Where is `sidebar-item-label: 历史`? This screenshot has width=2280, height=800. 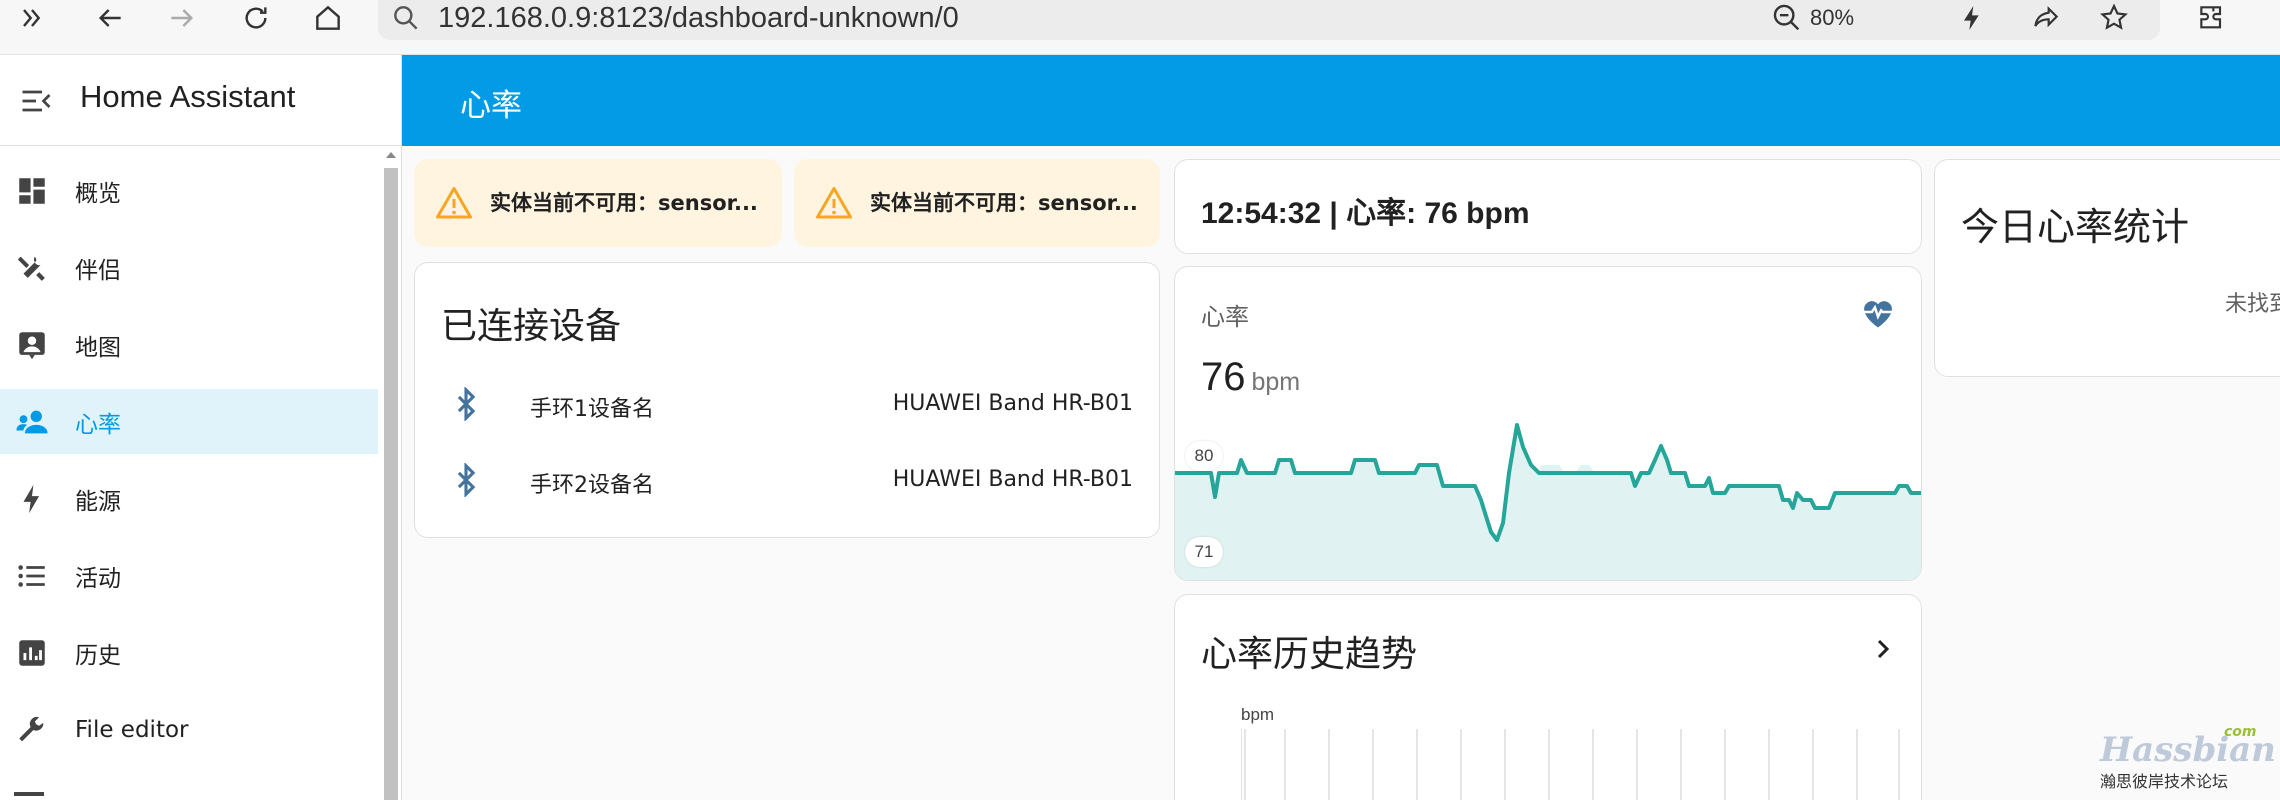
sidebar-item-label: 历史 is located at coordinates (98, 655).